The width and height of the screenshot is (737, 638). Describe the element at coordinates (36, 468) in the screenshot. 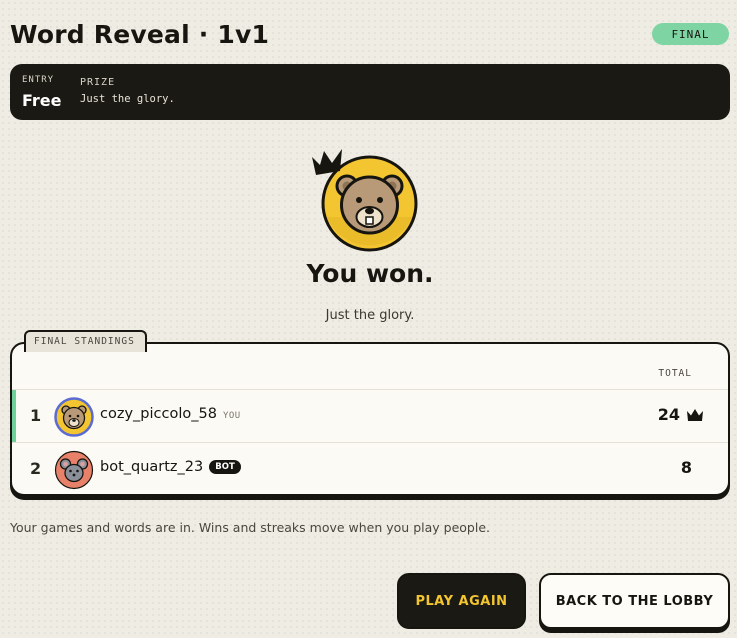

I see `rank: 2` at that location.